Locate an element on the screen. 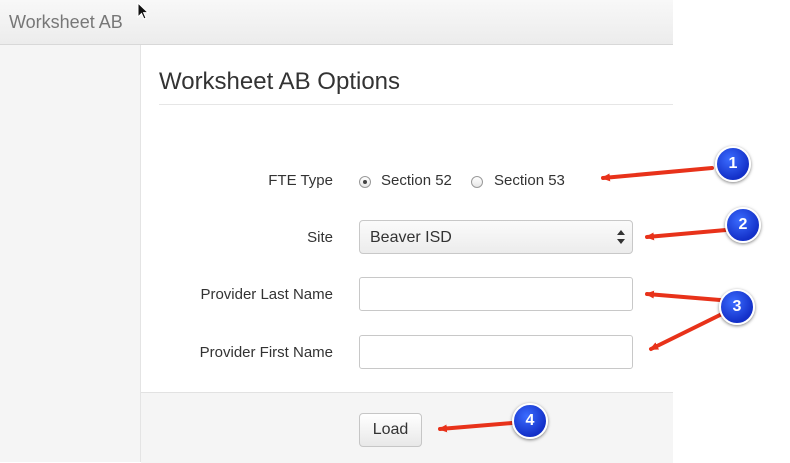  annotation-badge-3: 3 is located at coordinates (737, 307).